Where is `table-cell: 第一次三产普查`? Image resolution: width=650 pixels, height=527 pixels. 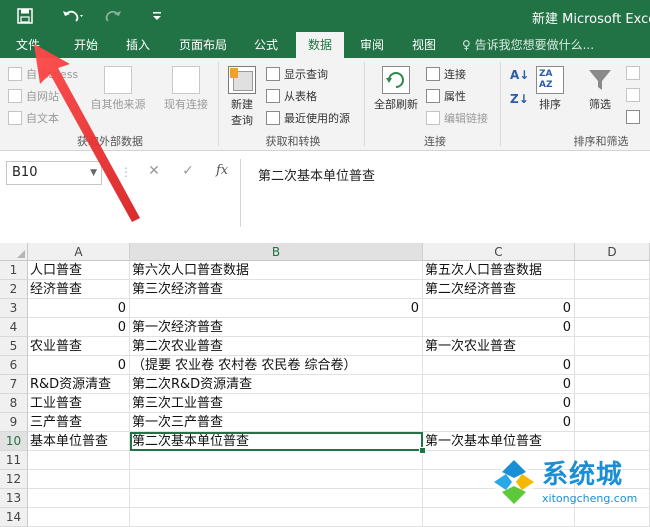
table-cell: 第一次三产普查 is located at coordinates (276, 422).